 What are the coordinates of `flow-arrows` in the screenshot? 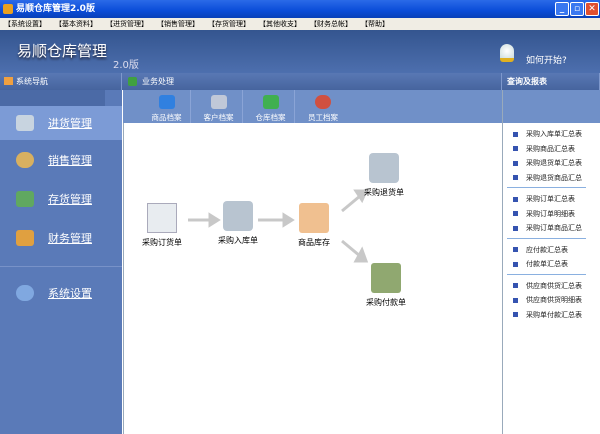 It's located at (278, 226).